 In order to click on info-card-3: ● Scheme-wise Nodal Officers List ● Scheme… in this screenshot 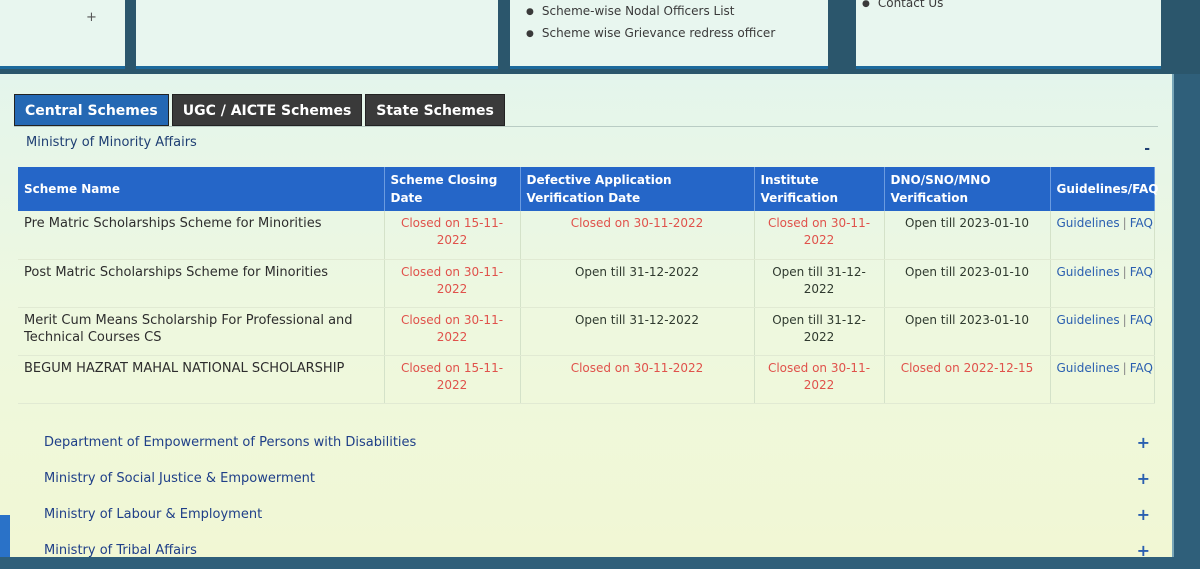, I will do `click(669, 34)`.